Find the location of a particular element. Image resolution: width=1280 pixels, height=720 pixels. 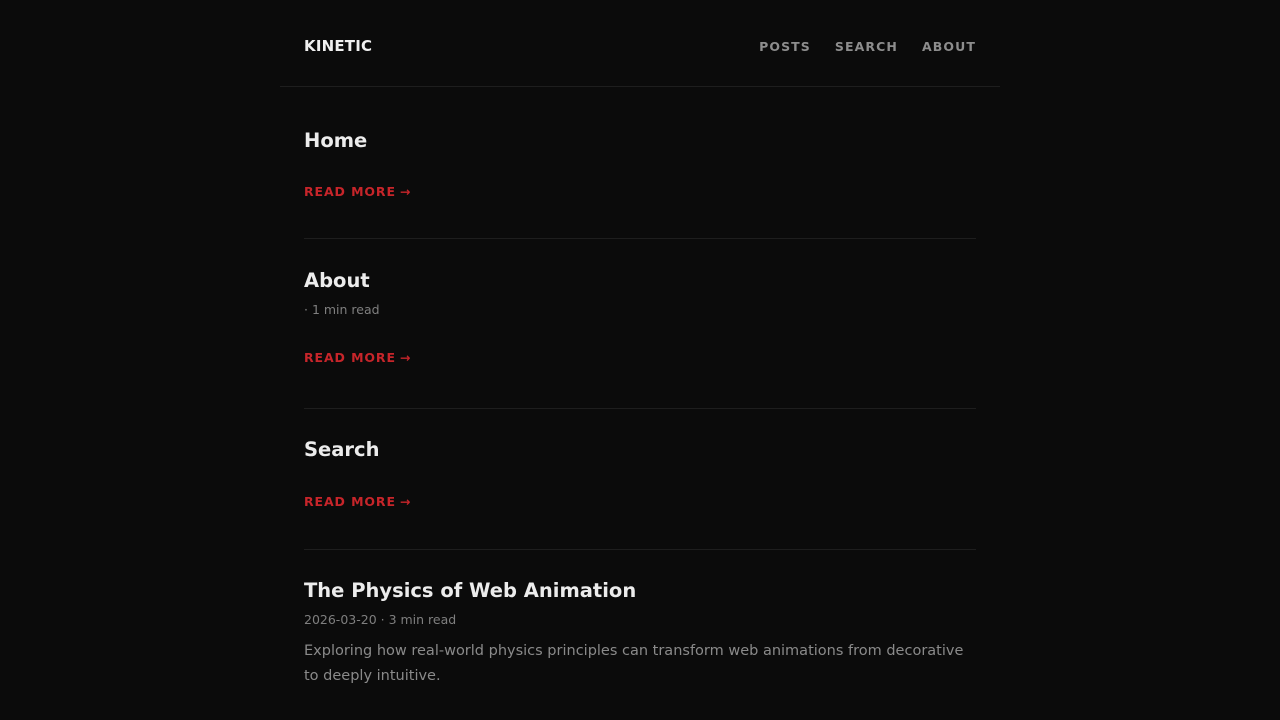

post-item-about: About · 1 min read READ MORE → is located at coordinates (640, 324).